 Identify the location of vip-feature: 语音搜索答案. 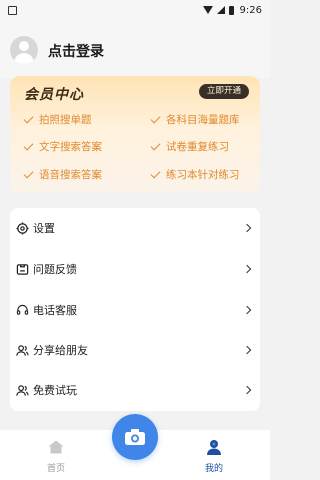
(62, 174).